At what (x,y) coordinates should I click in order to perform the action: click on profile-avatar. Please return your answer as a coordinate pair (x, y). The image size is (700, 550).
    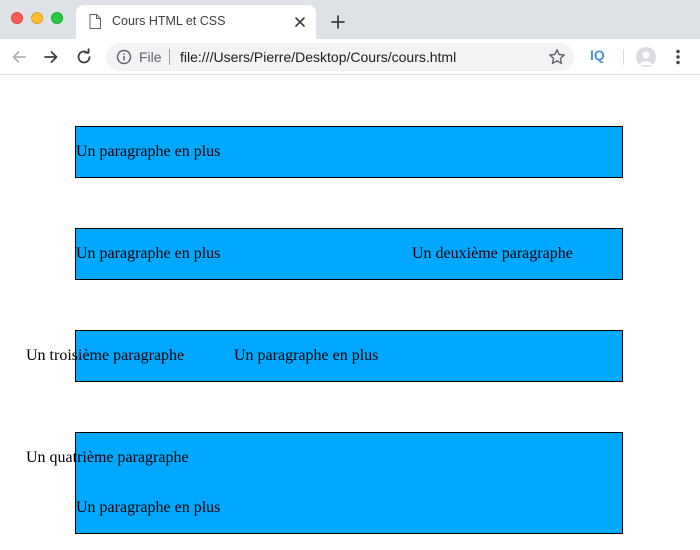
    Looking at the image, I should click on (646, 57).